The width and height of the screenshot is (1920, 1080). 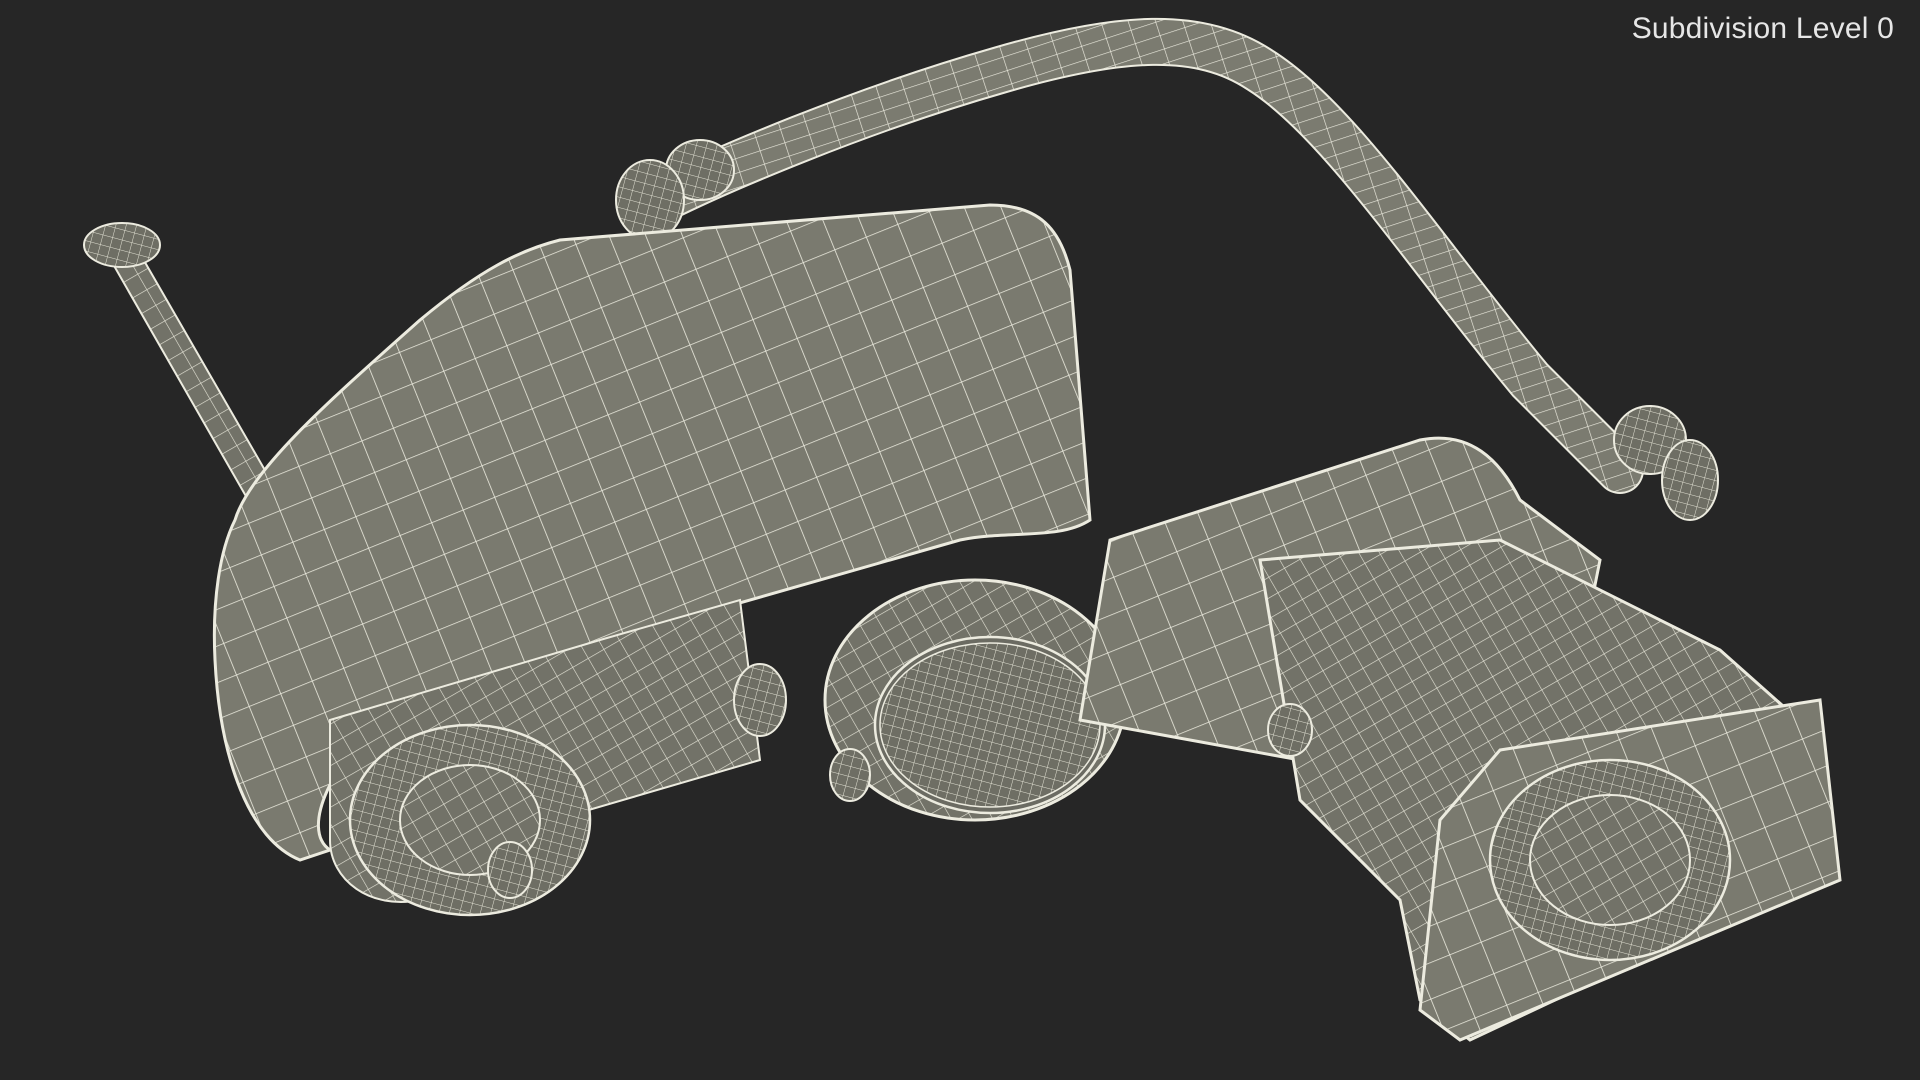 What do you see at coordinates (185, 368) in the screenshot?
I see `spline-shaft` at bounding box center [185, 368].